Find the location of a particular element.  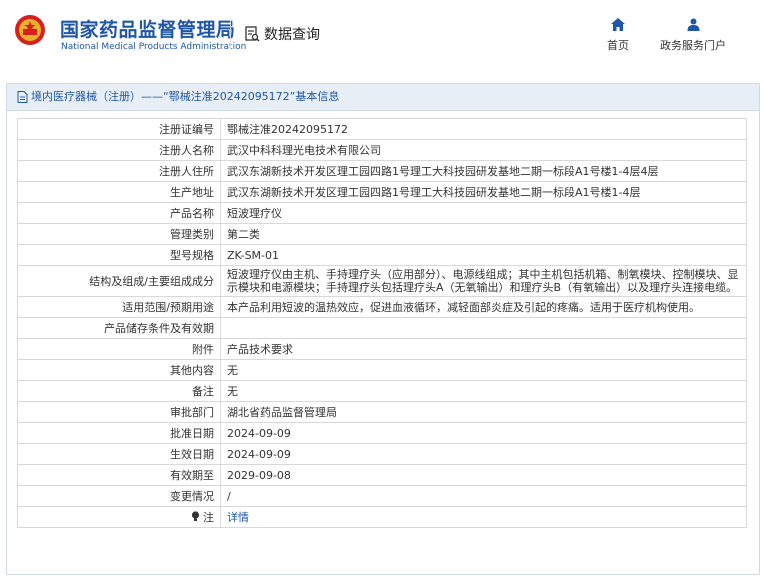

table-row: 生效日期 2024-09-09 is located at coordinates (382, 454).